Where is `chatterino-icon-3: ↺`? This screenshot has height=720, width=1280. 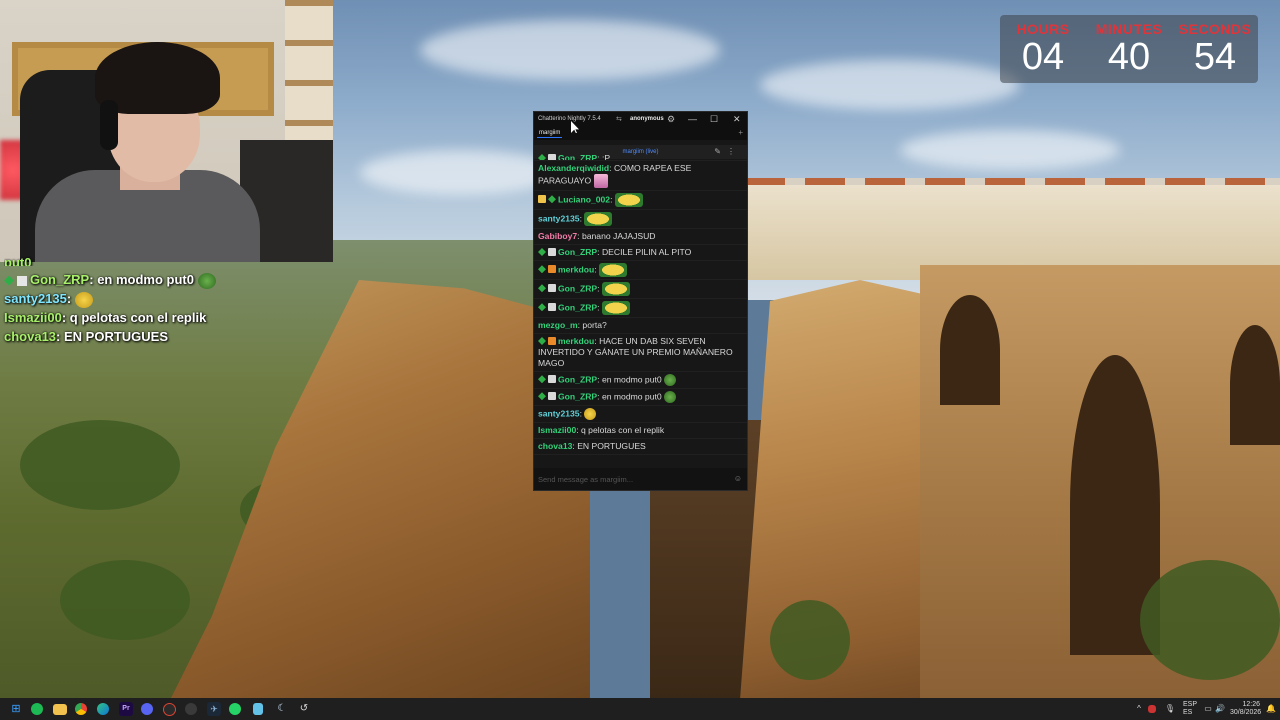
chatterino-icon-3: ↺ is located at coordinates (304, 709).